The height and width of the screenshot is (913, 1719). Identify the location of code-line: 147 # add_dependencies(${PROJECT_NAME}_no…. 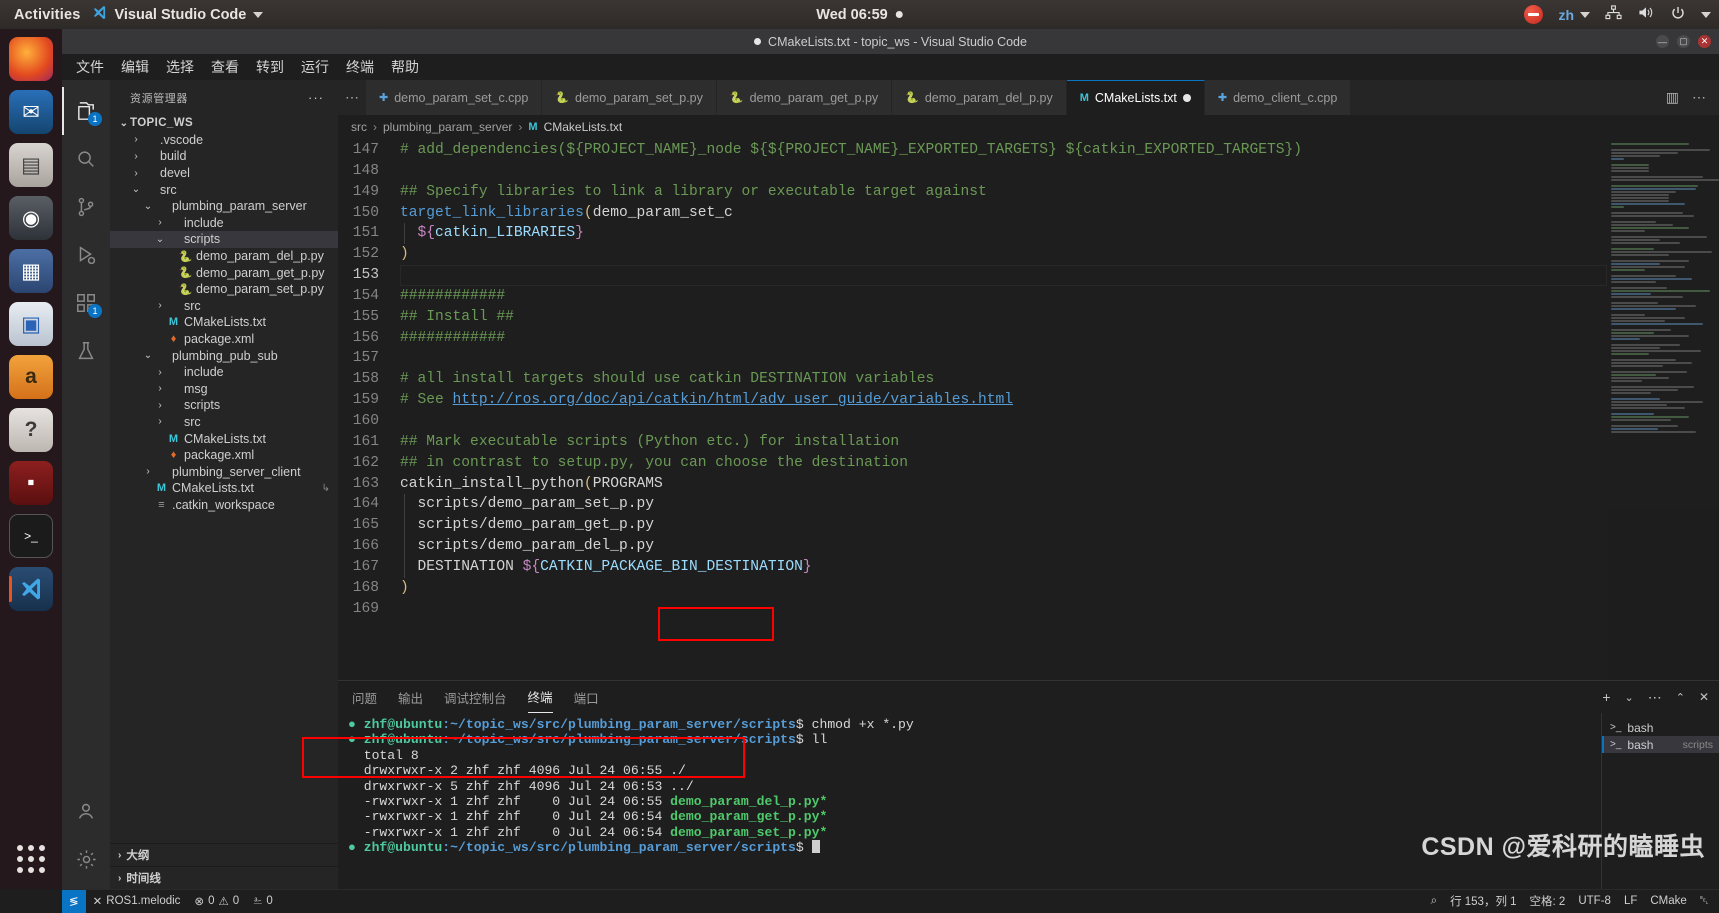
(972, 150).